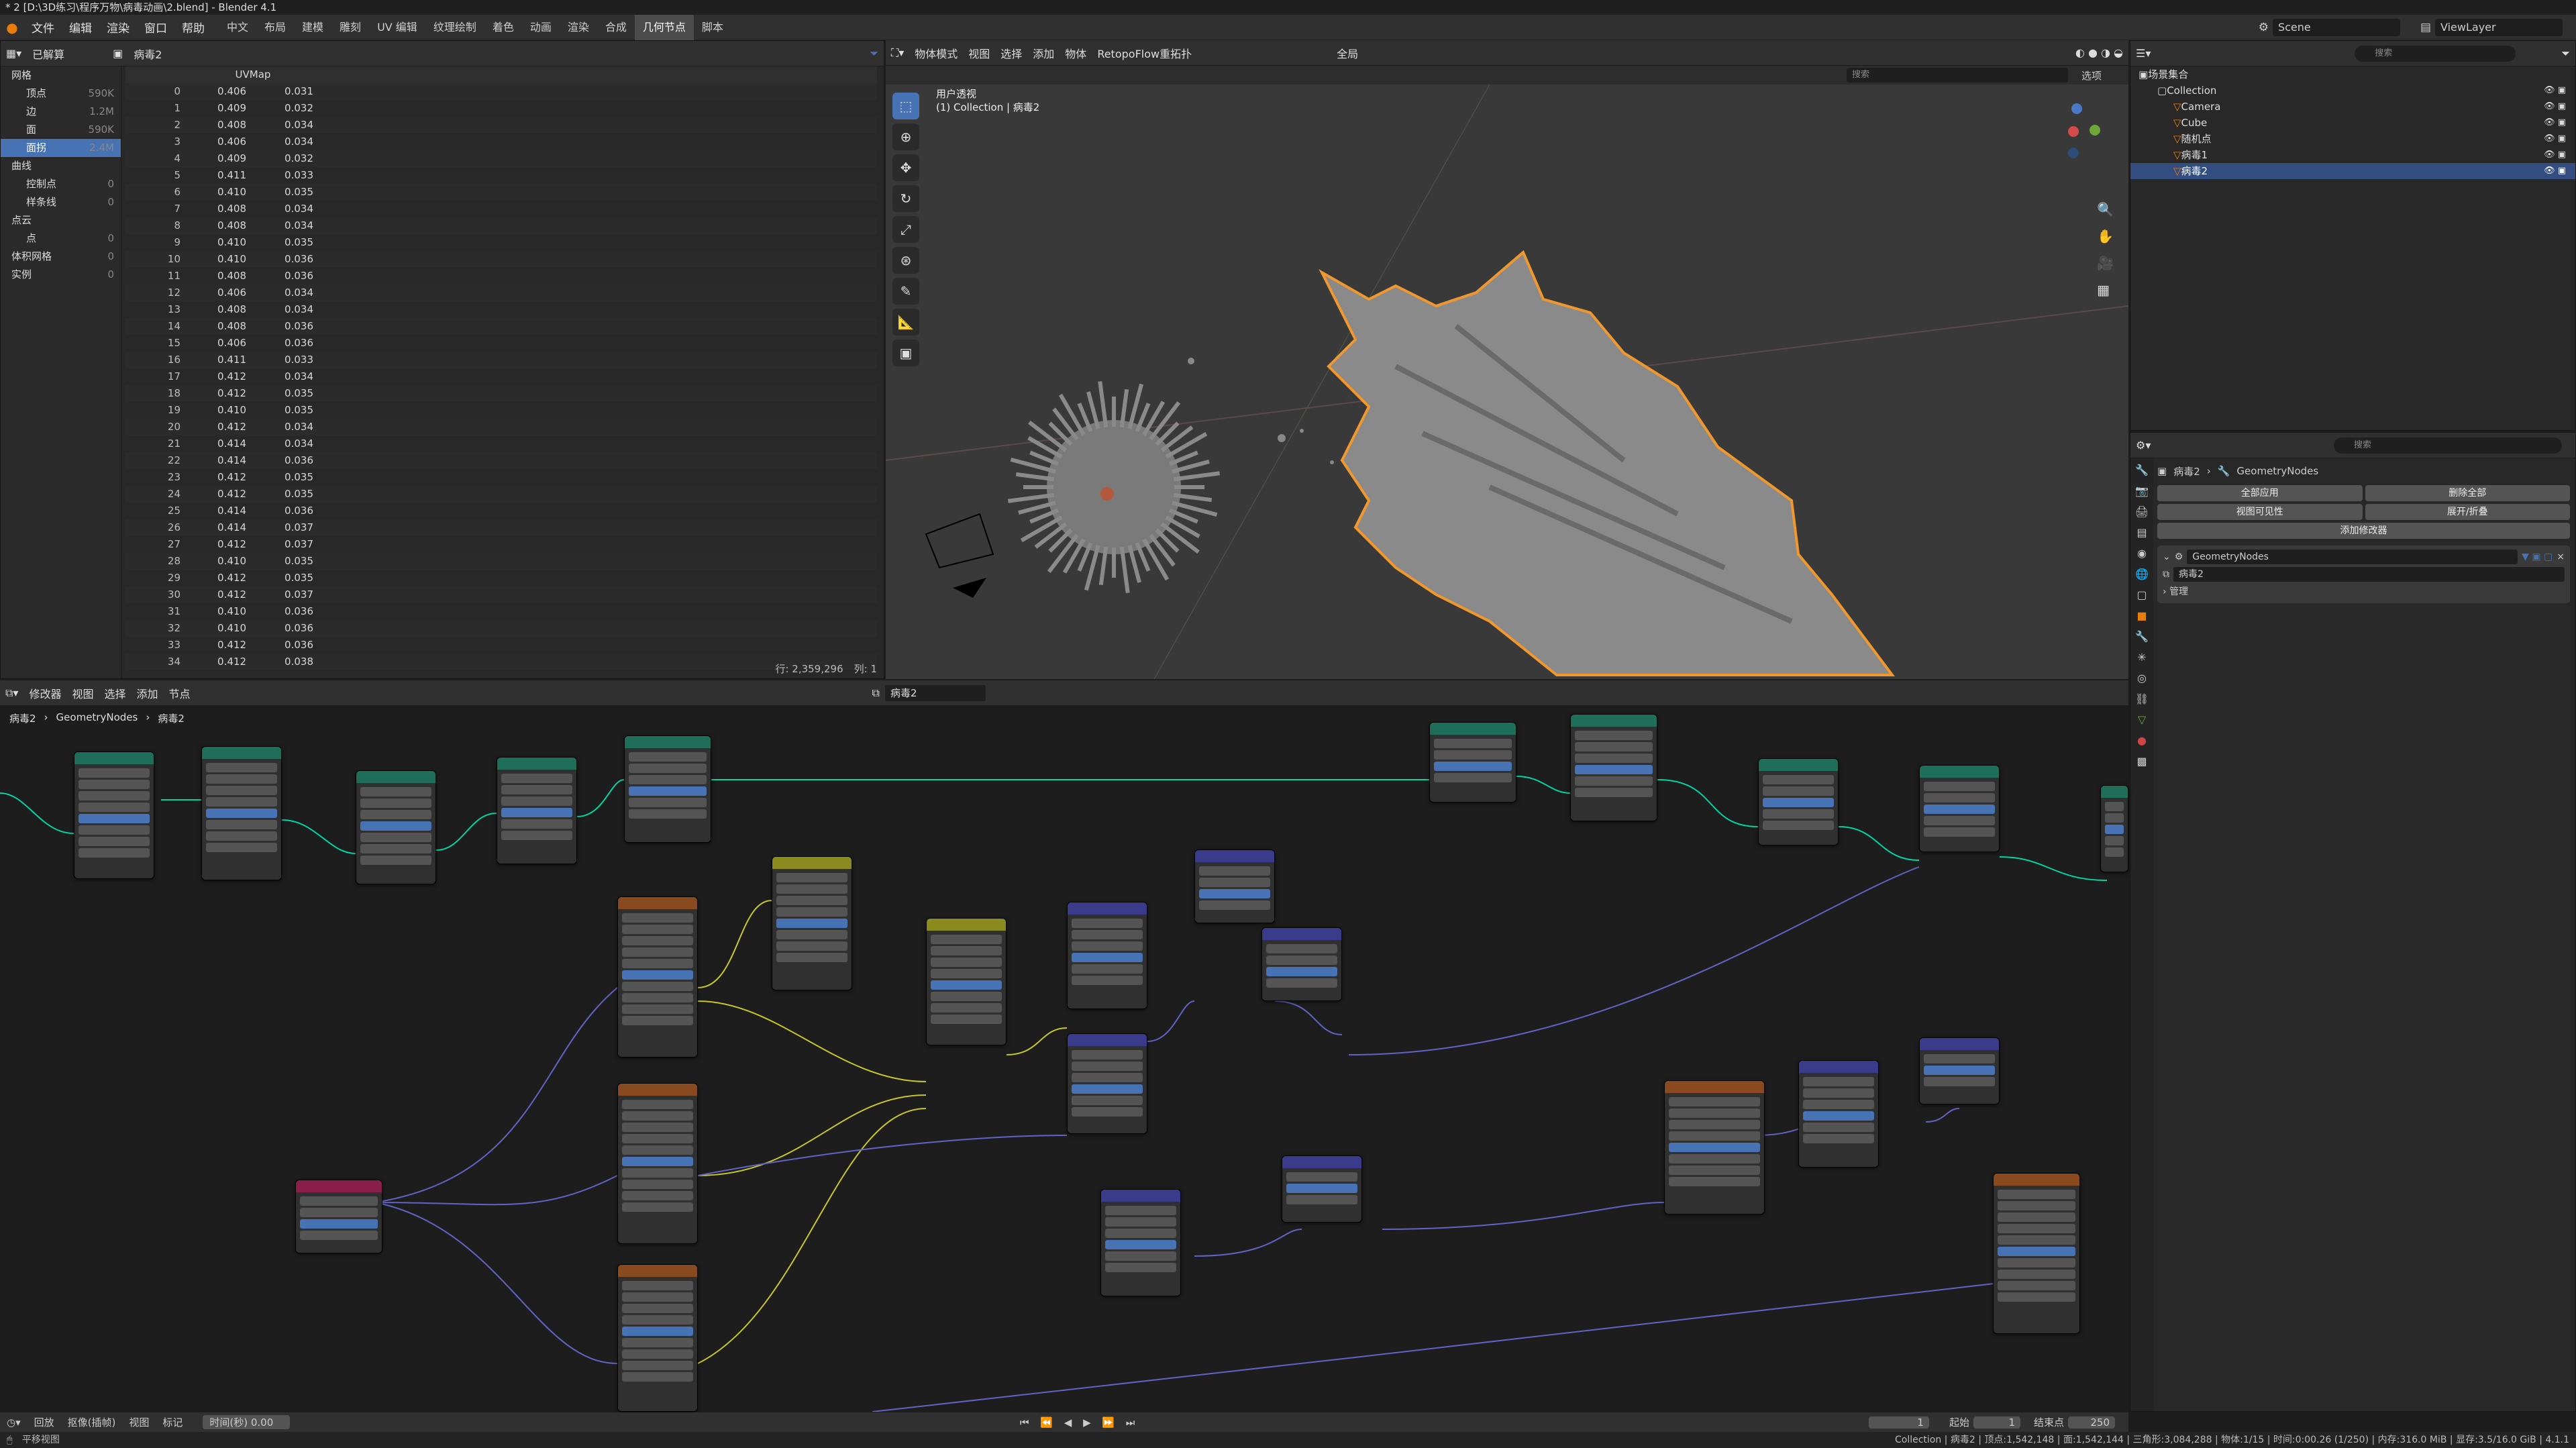 Image resolution: width=2576 pixels, height=1448 pixels. What do you see at coordinates (61, 130) in the screenshot?
I see `domain-item: 面 590K` at bounding box center [61, 130].